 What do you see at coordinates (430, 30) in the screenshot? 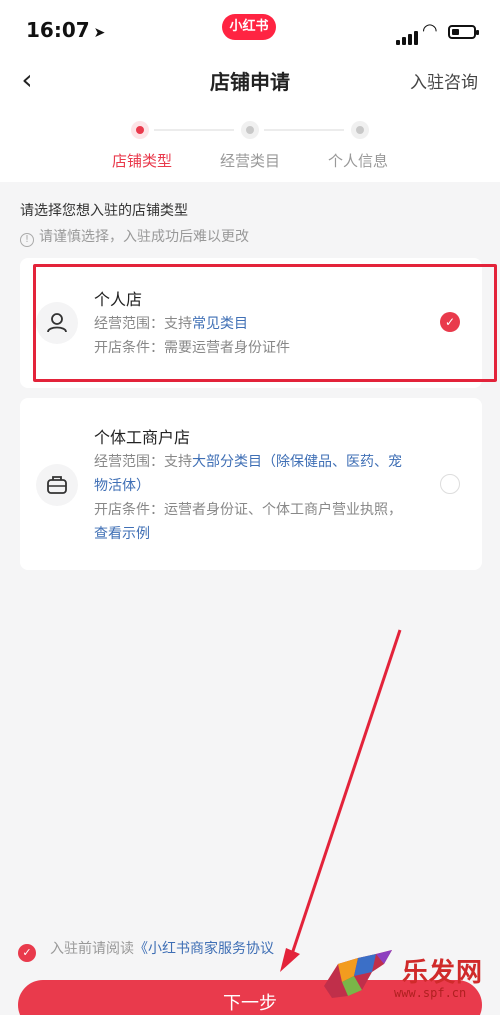
I see `wifi-icon: ◠` at bounding box center [430, 30].